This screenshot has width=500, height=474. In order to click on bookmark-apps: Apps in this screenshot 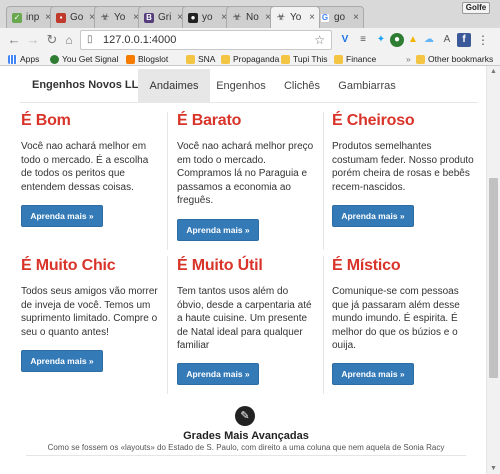, I will do `click(23, 59)`.